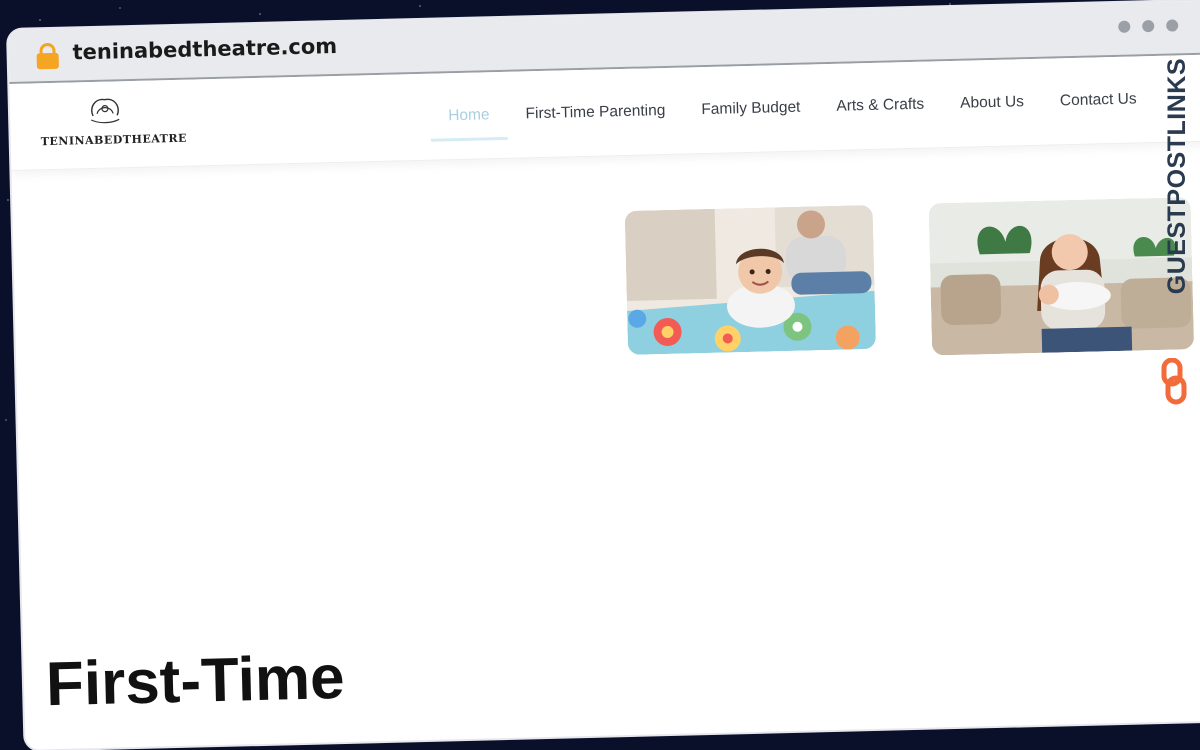 This screenshot has width=1200, height=750. Describe the element at coordinates (1098, 100) in the screenshot. I see `nav-item-contact-us: Contact Us` at that location.